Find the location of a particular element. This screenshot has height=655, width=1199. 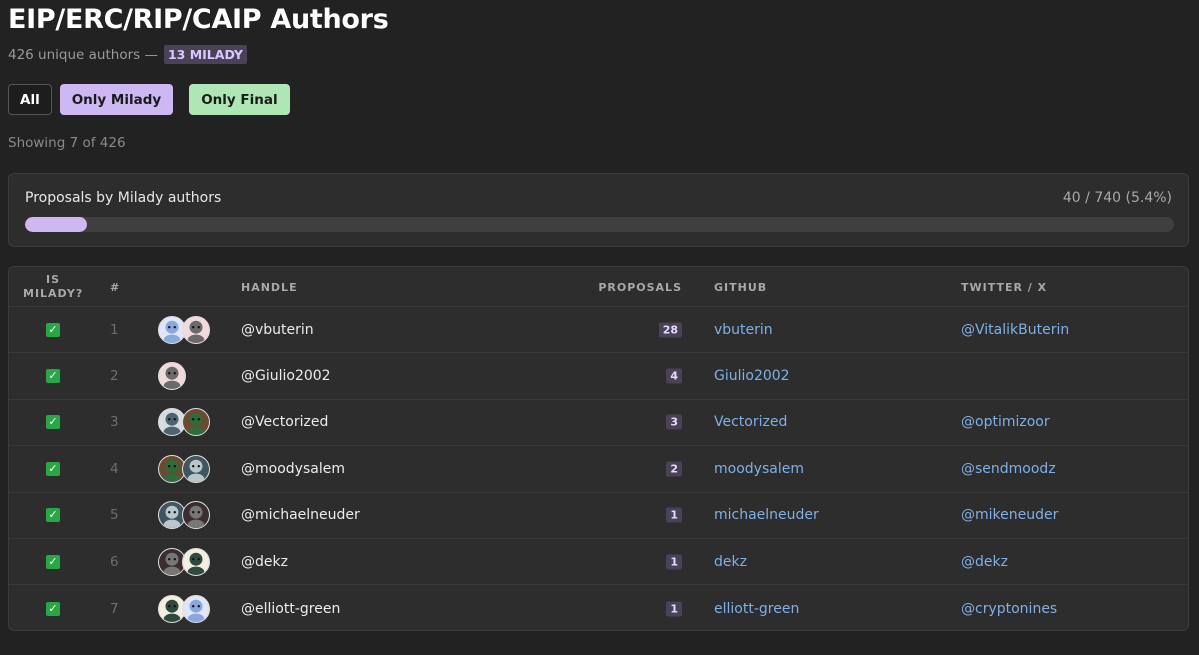

table-row: ✓ 6 @dekz 1 dekz @dekz is located at coordinates (598, 562).